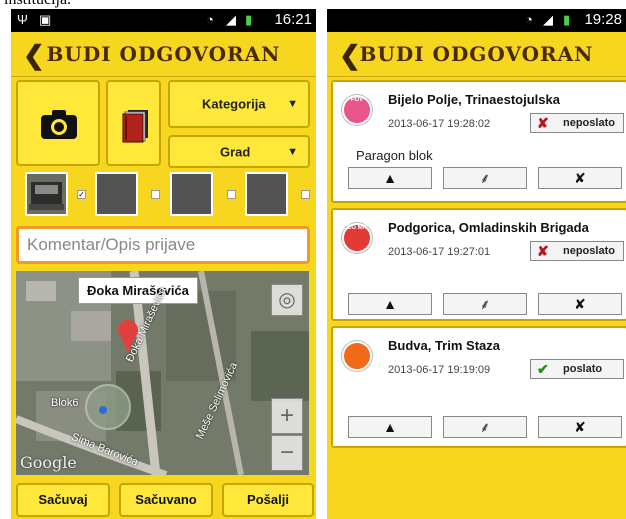 This screenshot has width=626, height=519. What do you see at coordinates (293, 19) in the screenshot?
I see `status-time: 16:21` at bounding box center [293, 19].